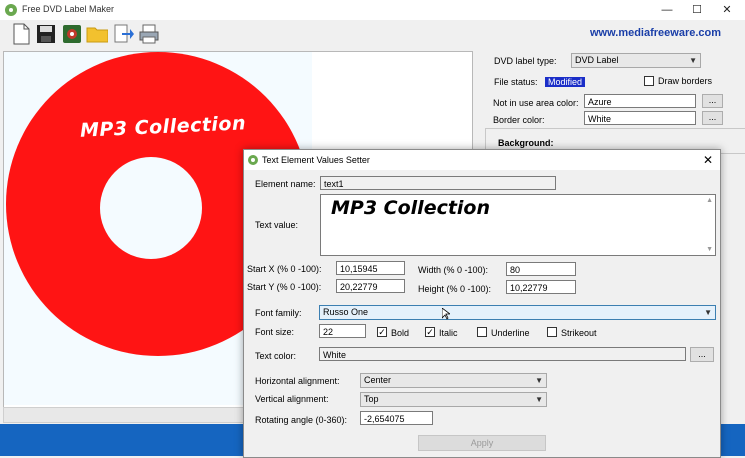 The height and width of the screenshot is (458, 745). I want to click on website-link: www.mediafreeware.com, so click(655, 33).